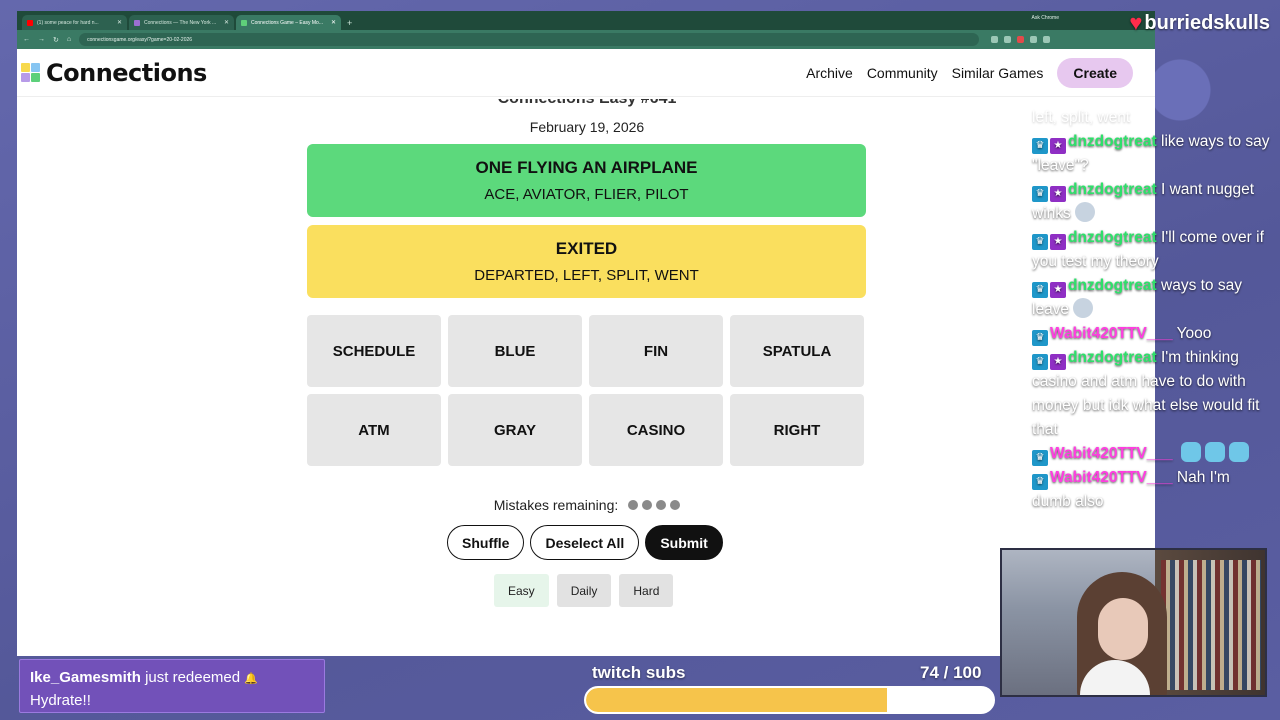  Describe the element at coordinates (137, 22) in the screenshot. I see `connections-favicon-icon` at that location.